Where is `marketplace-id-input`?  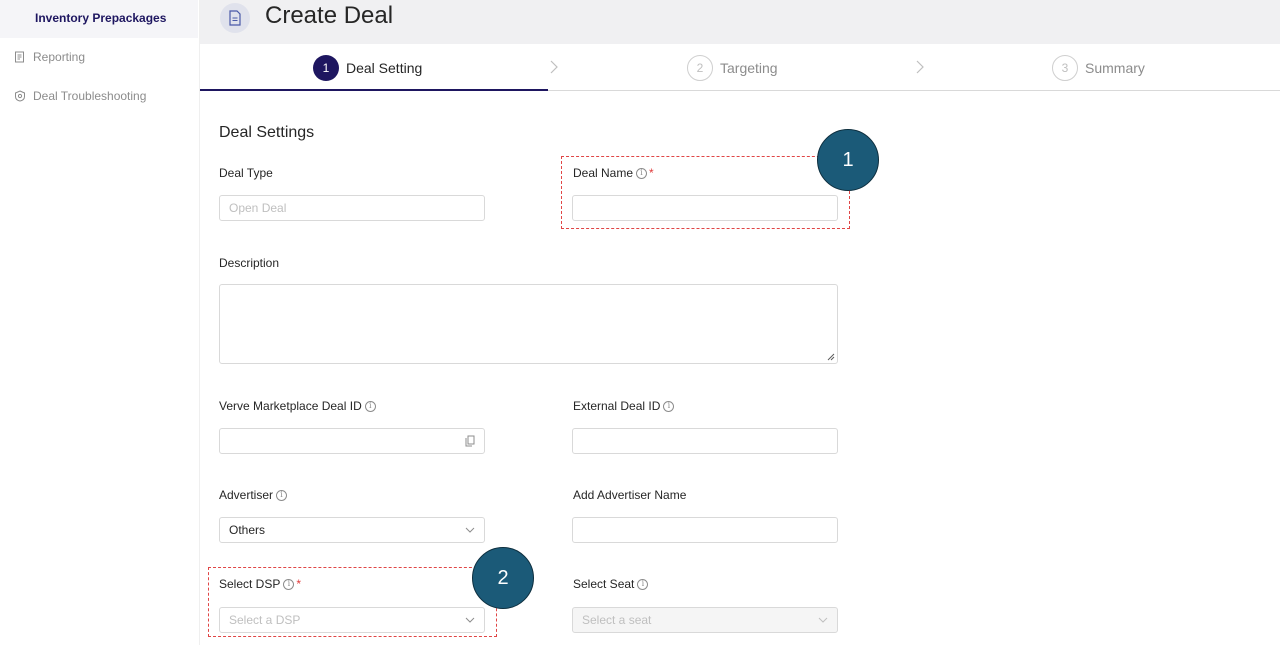
marketplace-id-input is located at coordinates (352, 441).